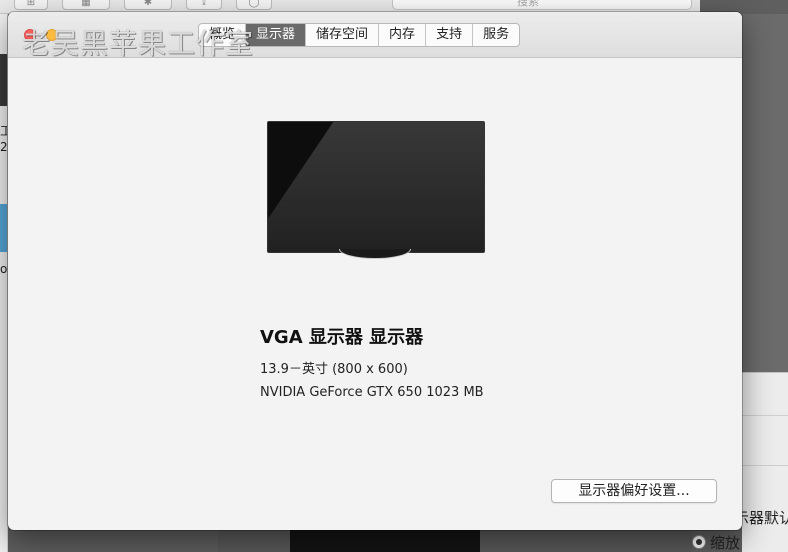 This screenshot has width=788, height=552. I want to click on background-settings-panel: 示器默认, so click(765, 462).